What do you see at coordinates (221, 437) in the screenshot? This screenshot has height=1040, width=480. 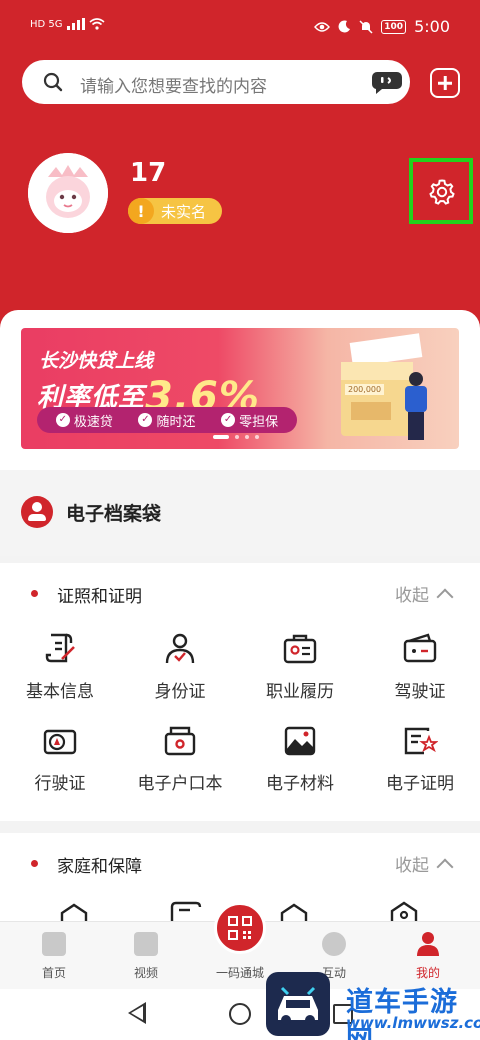 I see `pager-dot-active` at bounding box center [221, 437].